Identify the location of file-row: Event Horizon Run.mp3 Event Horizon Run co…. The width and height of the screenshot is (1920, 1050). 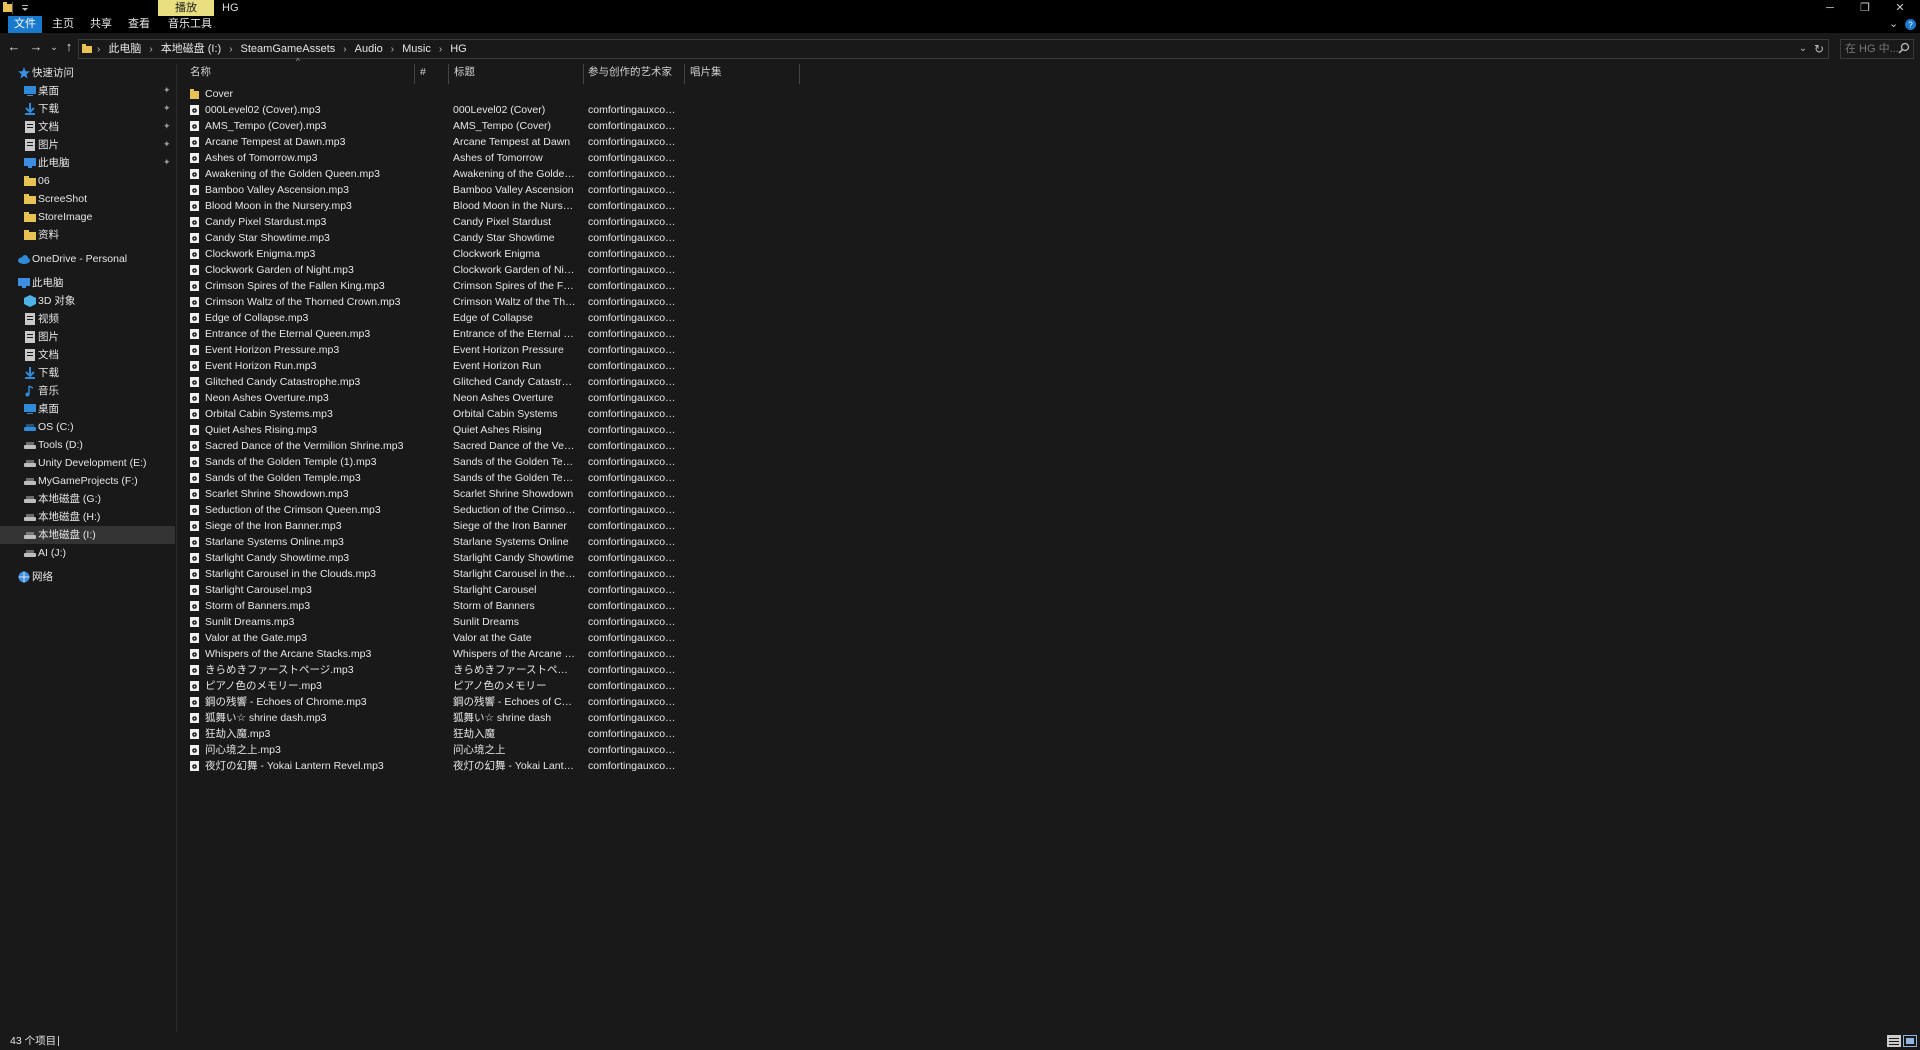
(490, 366).